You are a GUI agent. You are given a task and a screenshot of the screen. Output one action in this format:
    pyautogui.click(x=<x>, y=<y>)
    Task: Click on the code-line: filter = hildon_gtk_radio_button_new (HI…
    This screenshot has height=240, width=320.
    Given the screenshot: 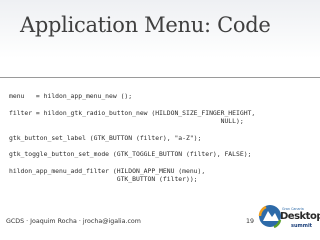 What is the action you would take?
    pyautogui.click(x=132, y=112)
    